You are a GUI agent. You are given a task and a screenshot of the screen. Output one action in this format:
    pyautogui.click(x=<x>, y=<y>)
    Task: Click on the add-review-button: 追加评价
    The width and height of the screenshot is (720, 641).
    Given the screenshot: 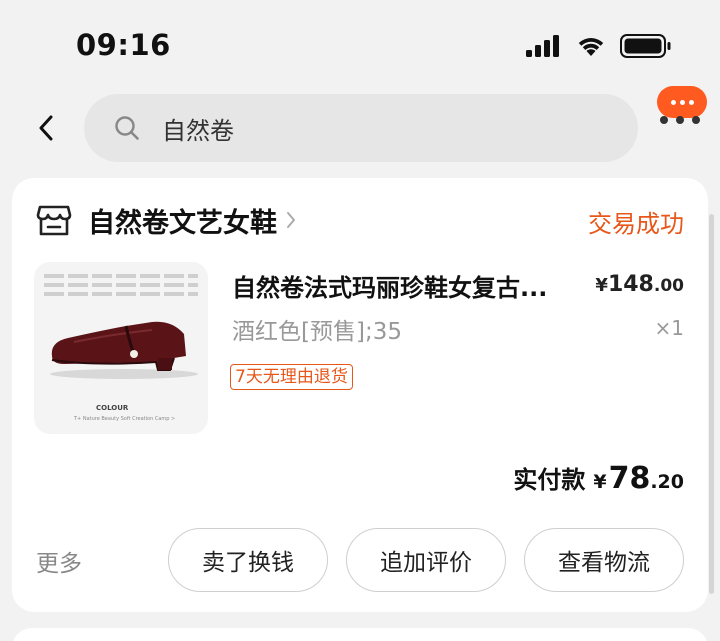 What is the action you would take?
    pyautogui.click(x=426, y=560)
    